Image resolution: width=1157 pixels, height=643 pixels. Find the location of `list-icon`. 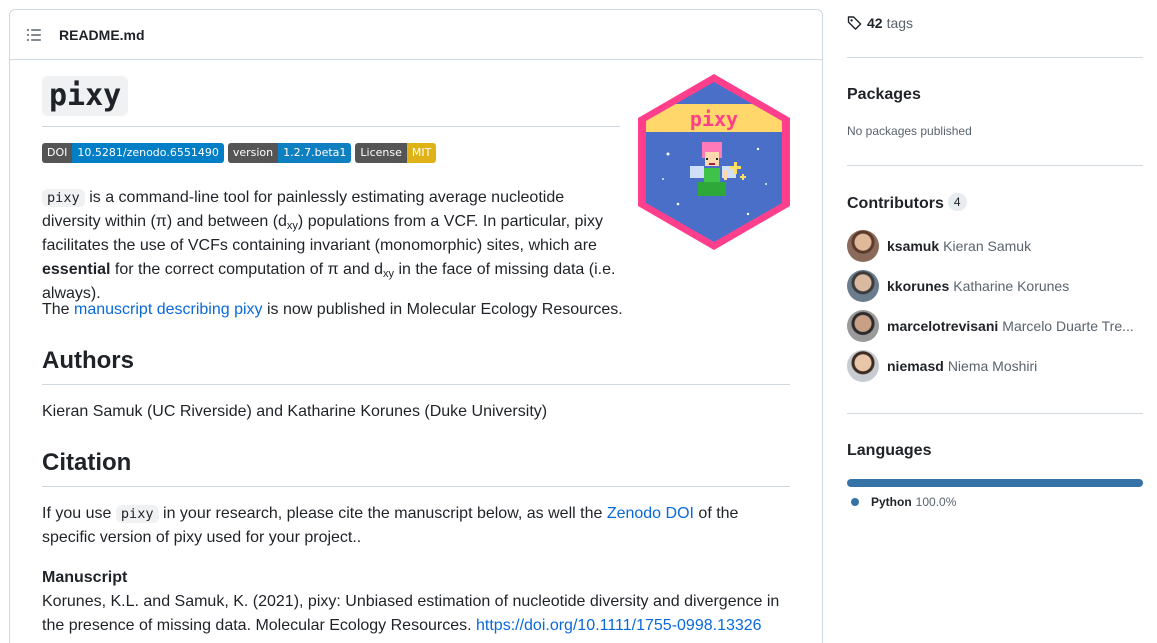

list-icon is located at coordinates (34, 35).